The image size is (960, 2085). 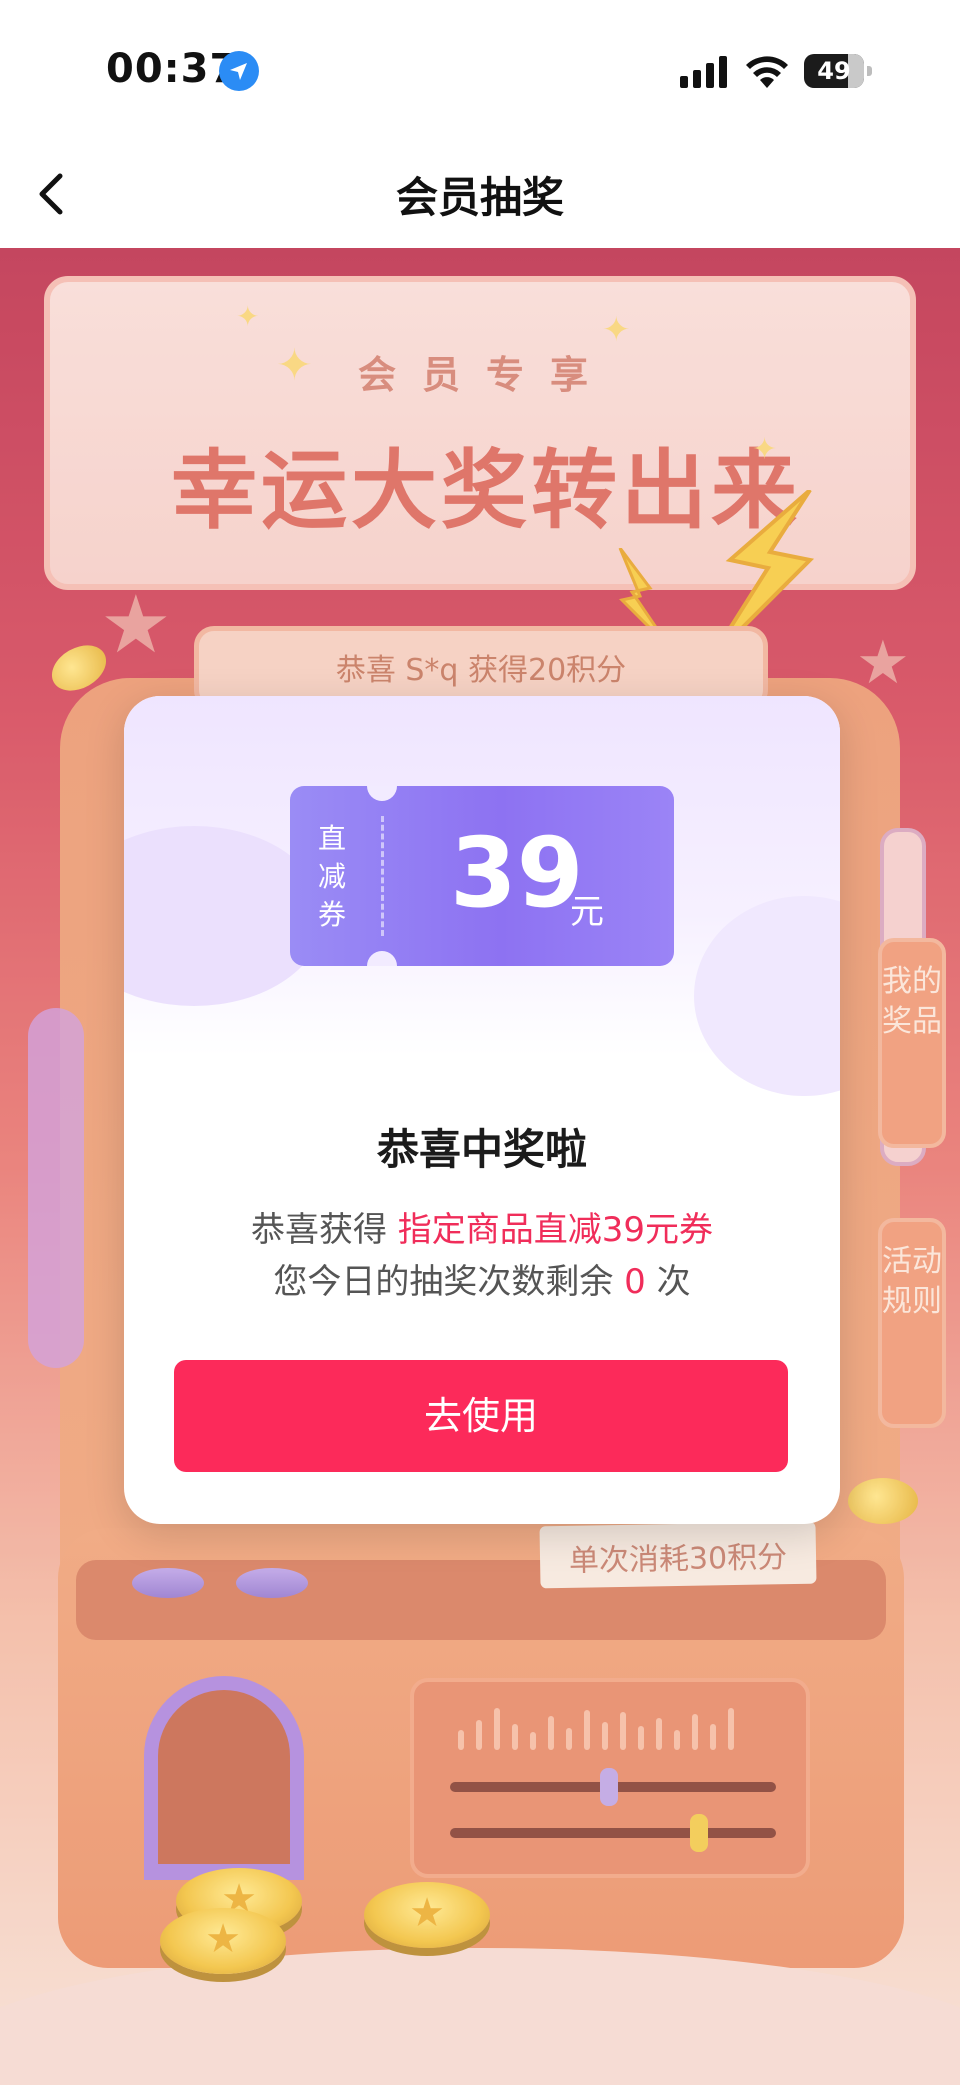 I want to click on page-title: 会员抽奖, so click(x=479, y=197).